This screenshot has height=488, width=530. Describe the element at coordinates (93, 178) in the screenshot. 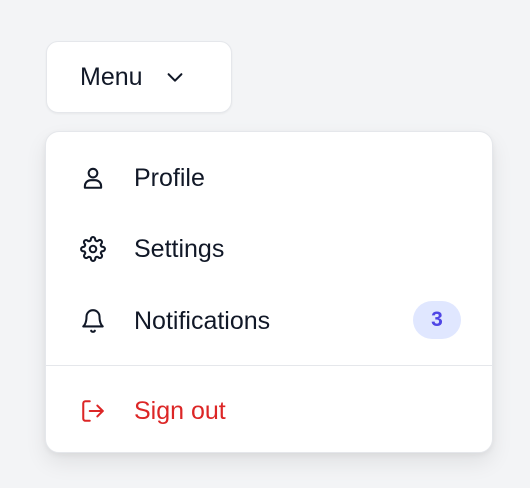

I see `user-icon` at that location.